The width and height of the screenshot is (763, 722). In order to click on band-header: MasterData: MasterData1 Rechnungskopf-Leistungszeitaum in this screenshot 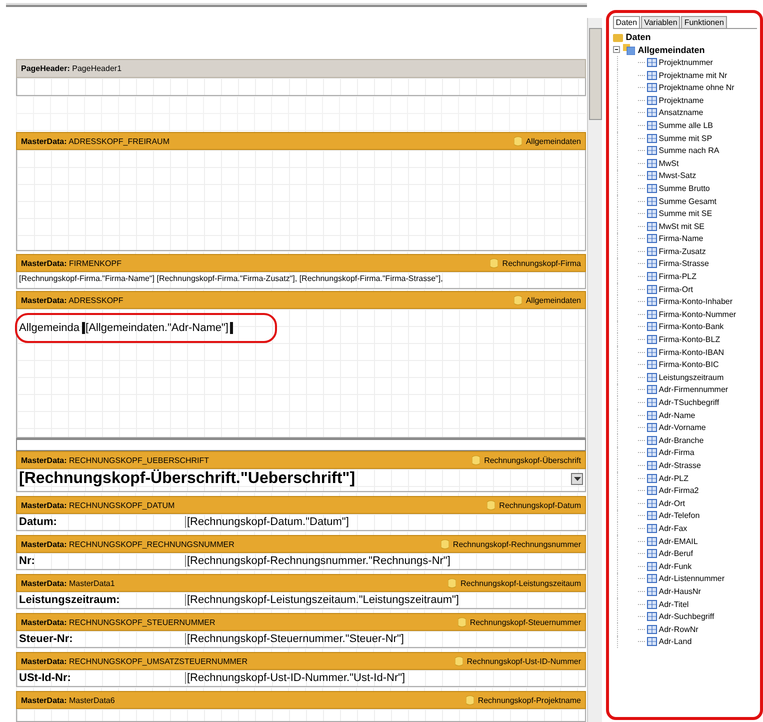, I will do `click(301, 583)`.